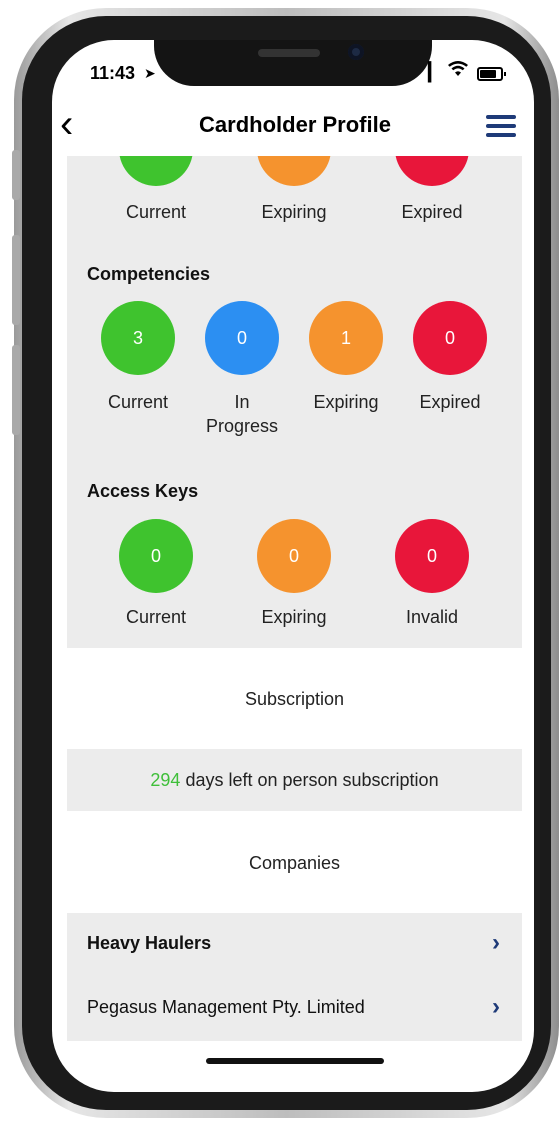 The width and height of the screenshot is (559, 1124). Describe the element at coordinates (156, 212) in the screenshot. I see `top-current-label: Current` at that location.